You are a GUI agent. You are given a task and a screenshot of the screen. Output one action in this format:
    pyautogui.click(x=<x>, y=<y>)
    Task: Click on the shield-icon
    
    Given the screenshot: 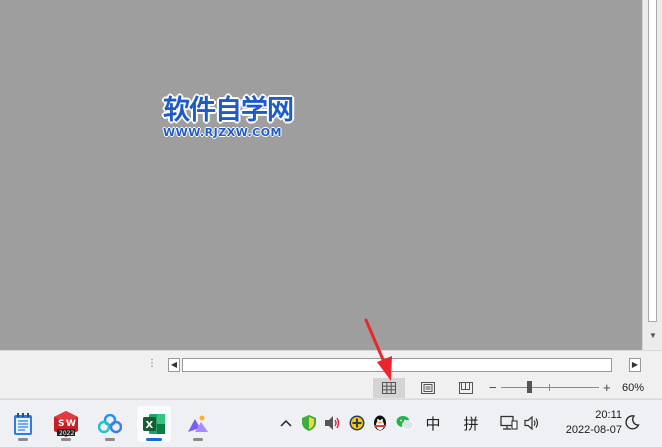 What is the action you would take?
    pyautogui.click(x=309, y=423)
    